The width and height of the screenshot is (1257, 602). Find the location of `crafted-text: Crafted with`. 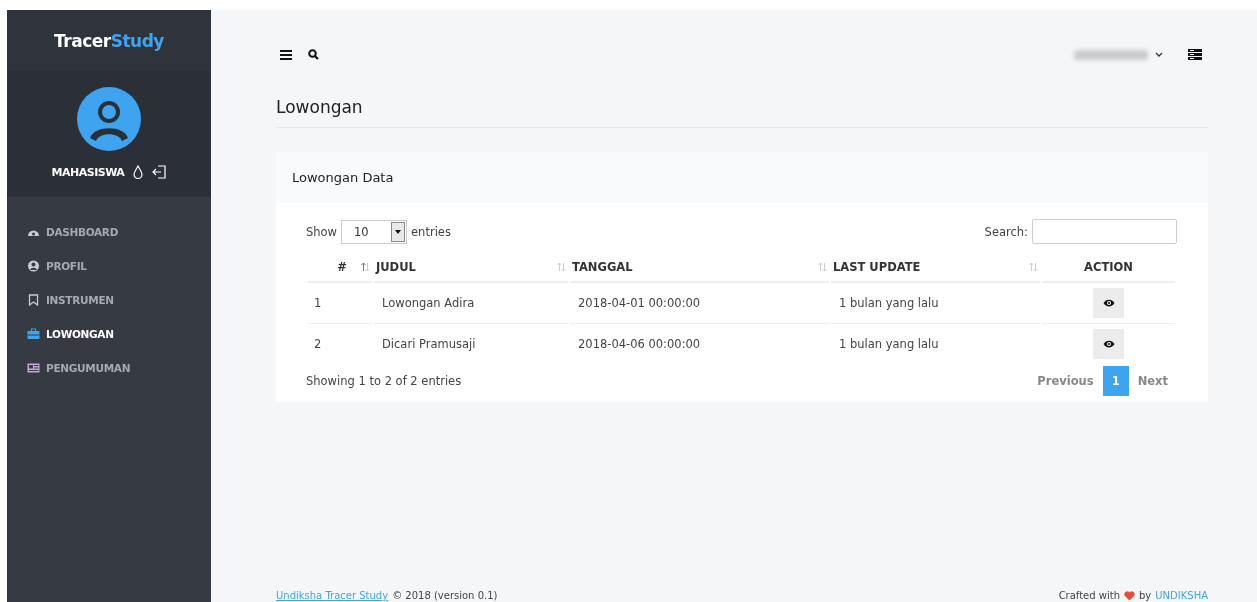

crafted-text: Crafted with is located at coordinates (1089, 595).